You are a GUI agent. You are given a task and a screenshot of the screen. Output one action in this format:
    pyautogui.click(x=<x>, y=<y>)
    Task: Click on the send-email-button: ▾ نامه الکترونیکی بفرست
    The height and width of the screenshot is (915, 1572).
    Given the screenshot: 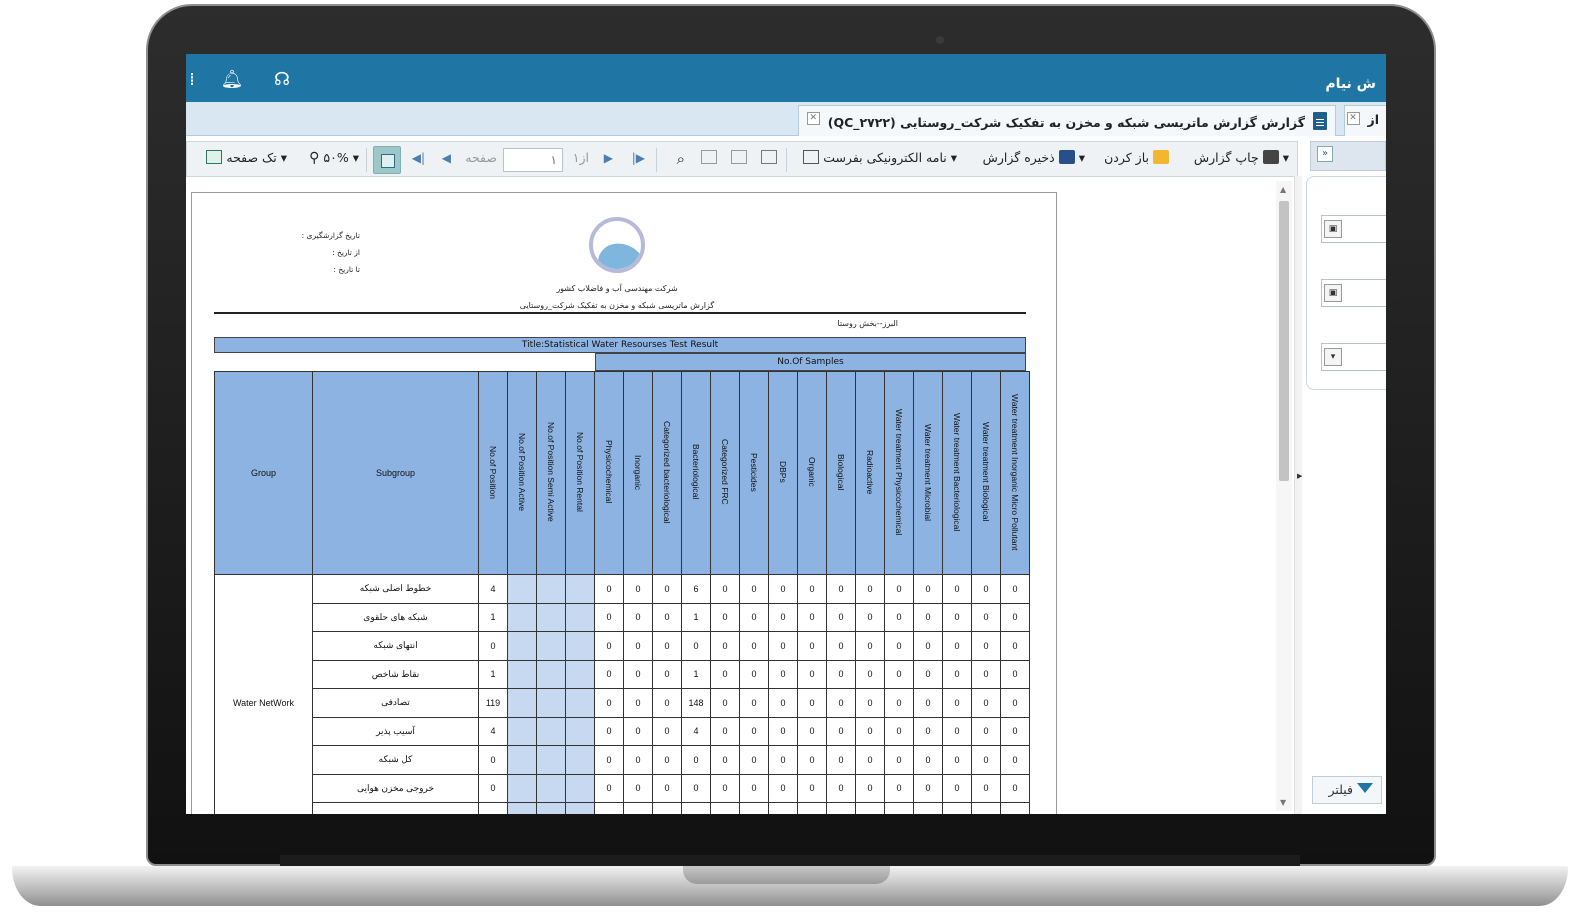 What is the action you would take?
    pyautogui.click(x=878, y=157)
    